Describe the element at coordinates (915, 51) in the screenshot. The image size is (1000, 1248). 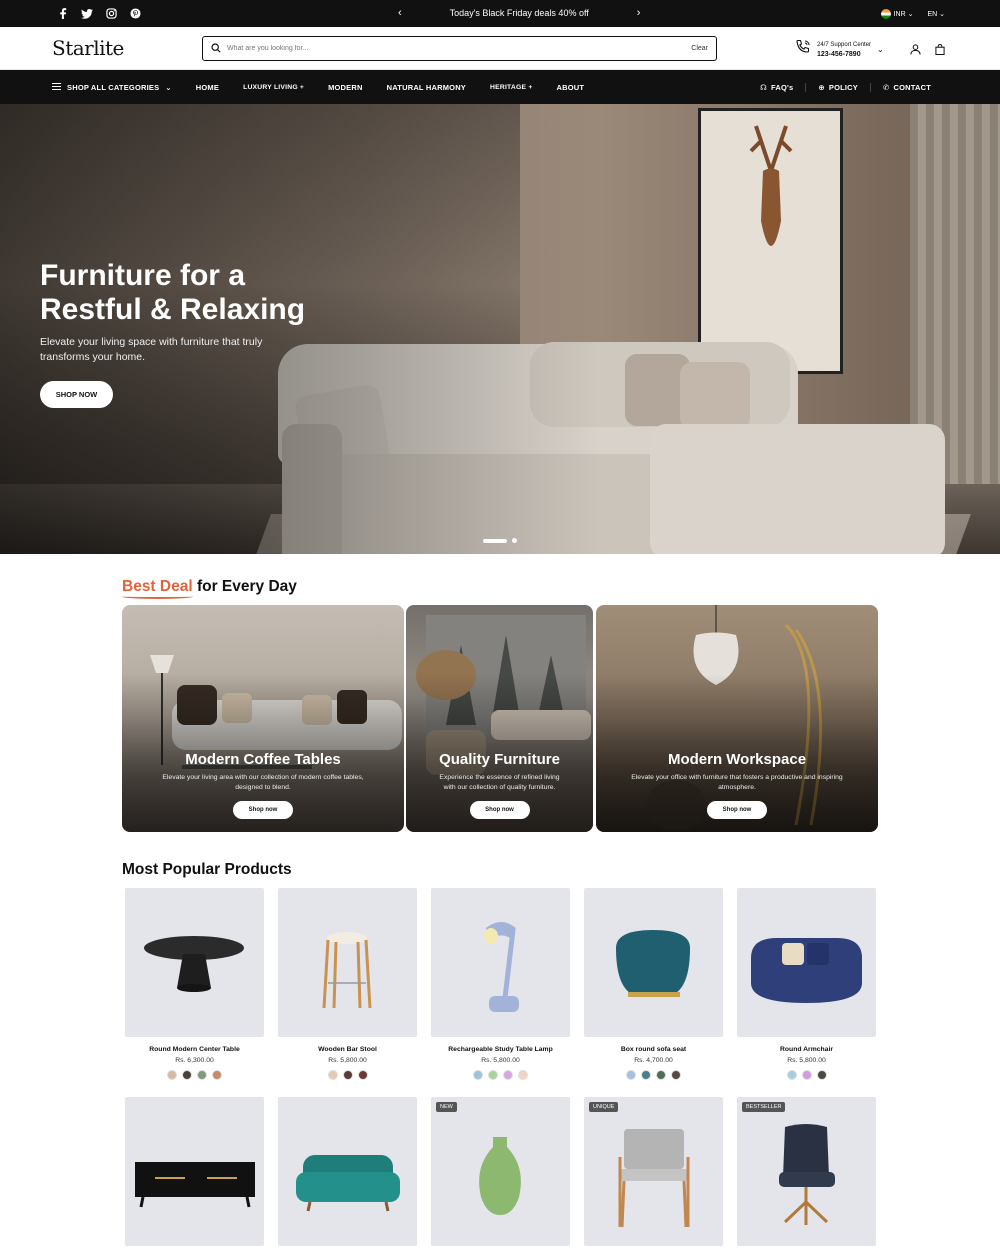
I see `account-icon` at that location.